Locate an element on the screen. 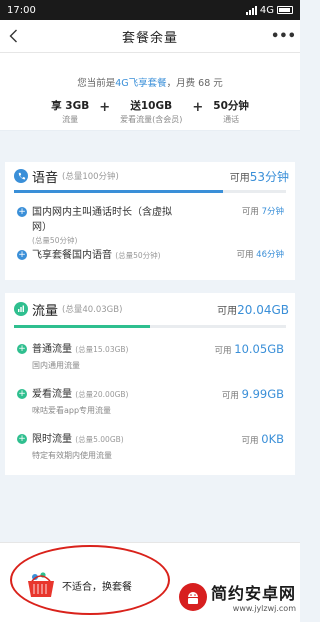 The height and width of the screenshot is (622, 320). quota-row: 享 3GB 流量 + 送10GB 爱看流量(含会员) + 50分钟 通话 is located at coordinates (150, 111).